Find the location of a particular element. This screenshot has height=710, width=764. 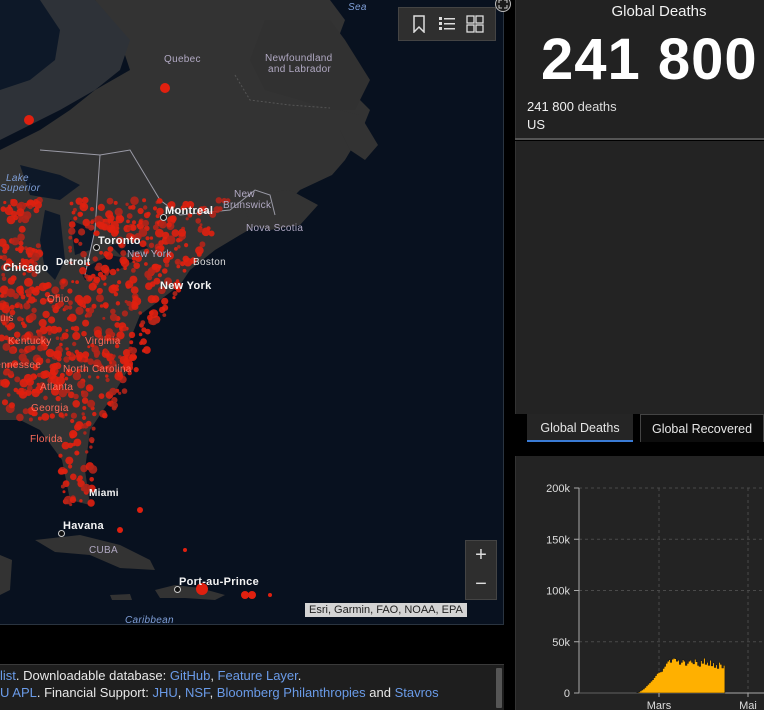

github-link: GitHub is located at coordinates (190, 675).